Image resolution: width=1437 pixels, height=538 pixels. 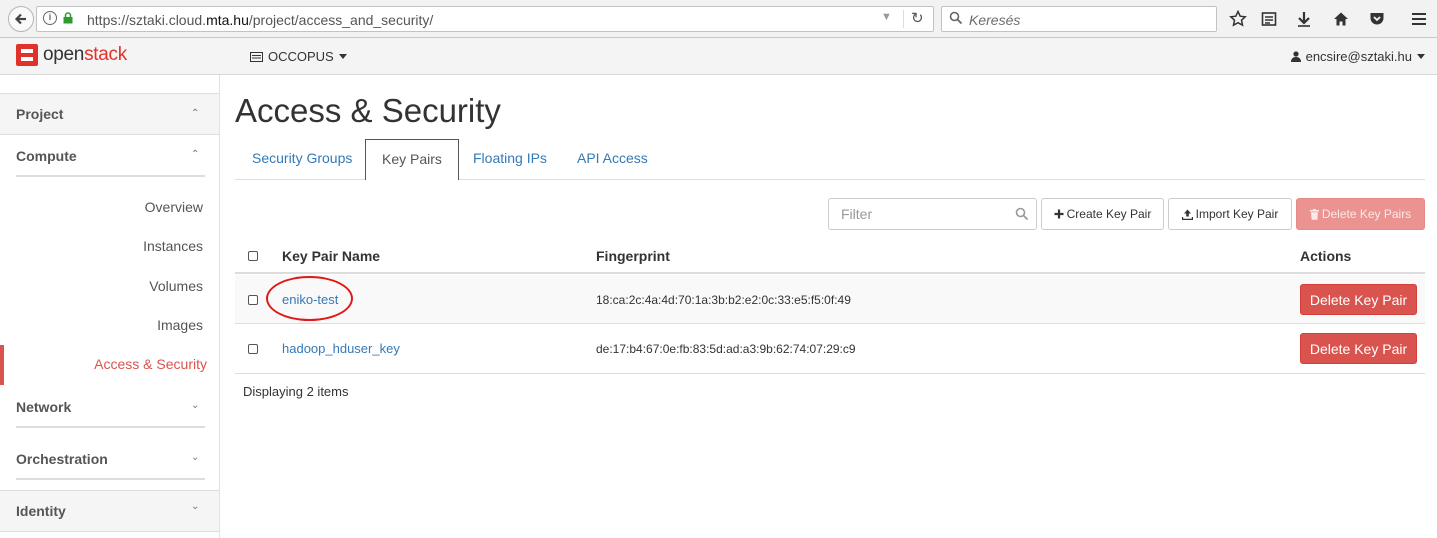 I want to click on info-icon: i, so click(x=50, y=18).